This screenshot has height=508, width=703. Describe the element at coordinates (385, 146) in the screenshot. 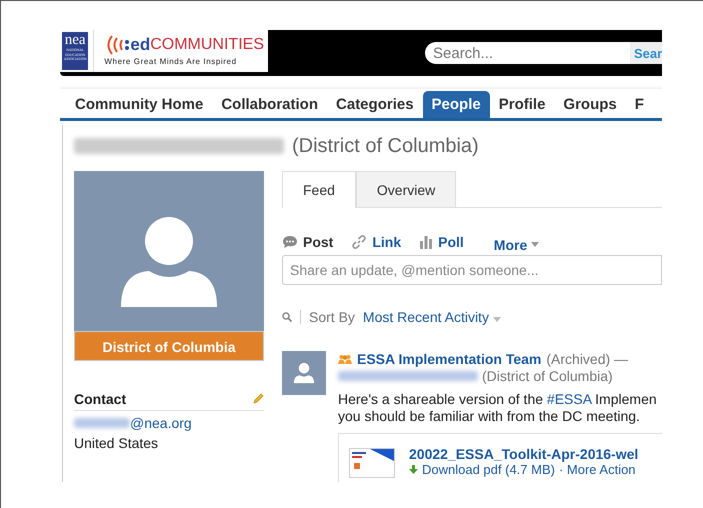

I see `profile-region: (District of Columbia)` at that location.